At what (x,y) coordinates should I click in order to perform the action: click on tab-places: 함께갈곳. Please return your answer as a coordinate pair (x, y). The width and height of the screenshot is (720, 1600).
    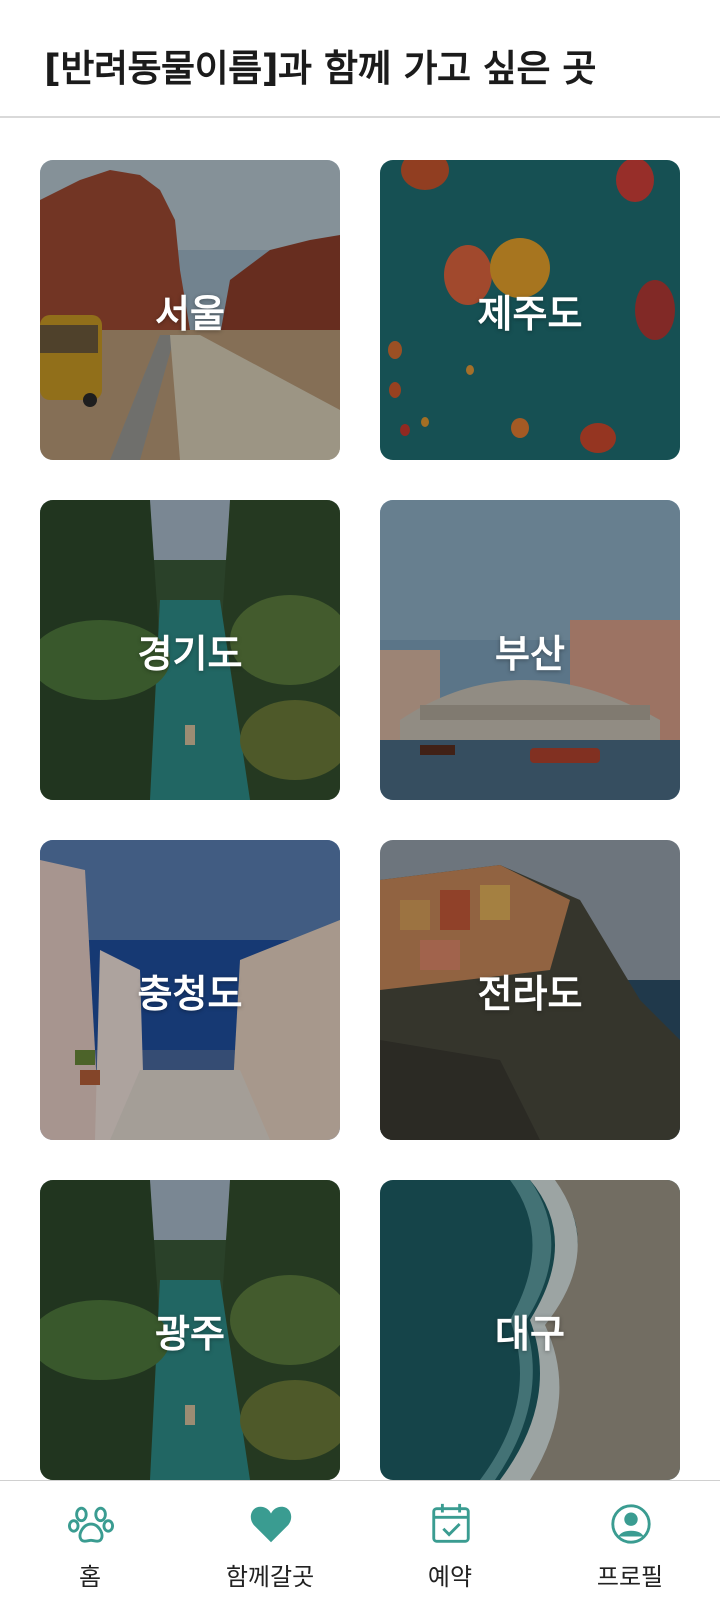
    Looking at the image, I should click on (270, 1540).